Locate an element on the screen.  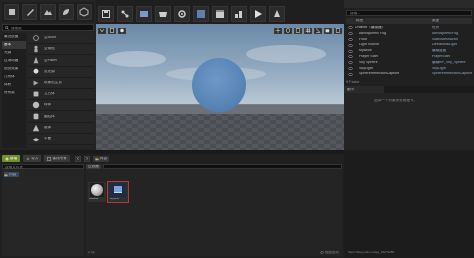
asset-item: 圆柱体 is located at coordinates (61, 117).